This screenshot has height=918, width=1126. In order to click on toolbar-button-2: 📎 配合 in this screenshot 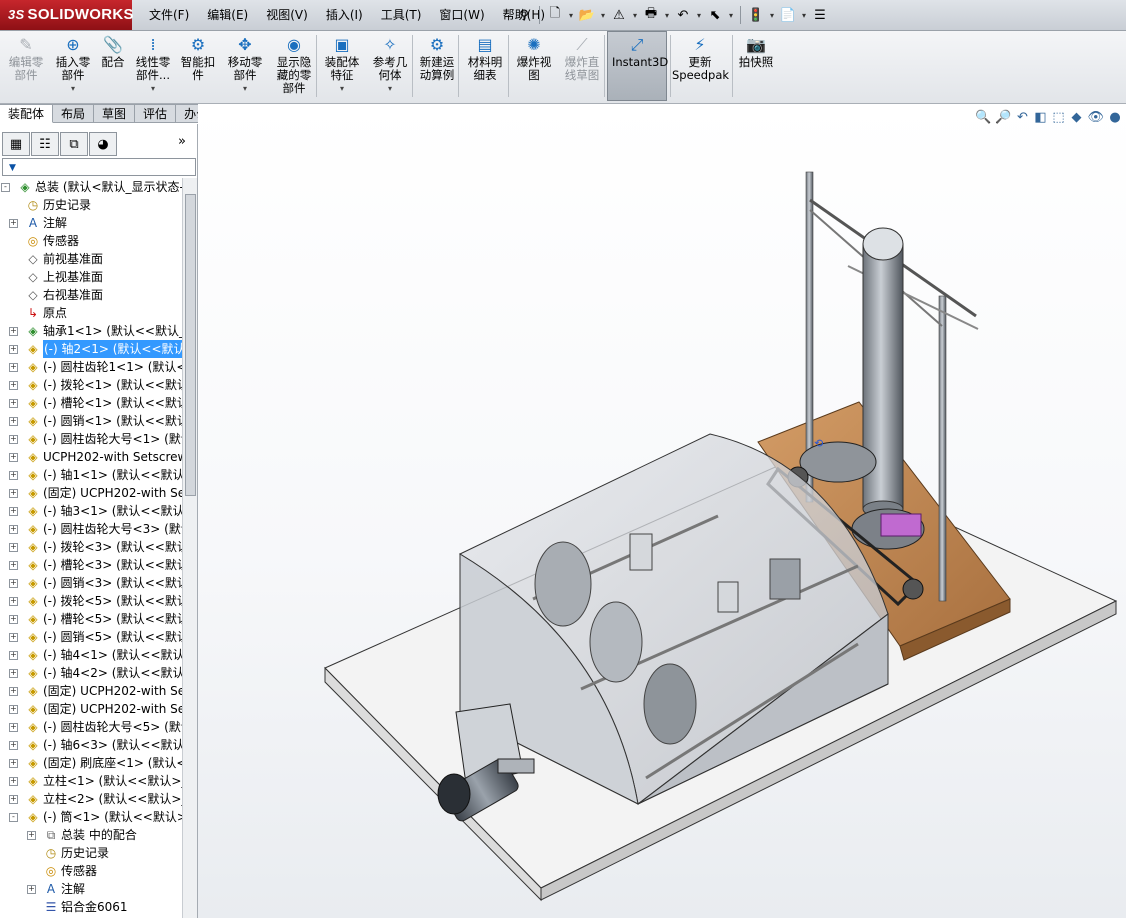, I will do `click(113, 67)`.